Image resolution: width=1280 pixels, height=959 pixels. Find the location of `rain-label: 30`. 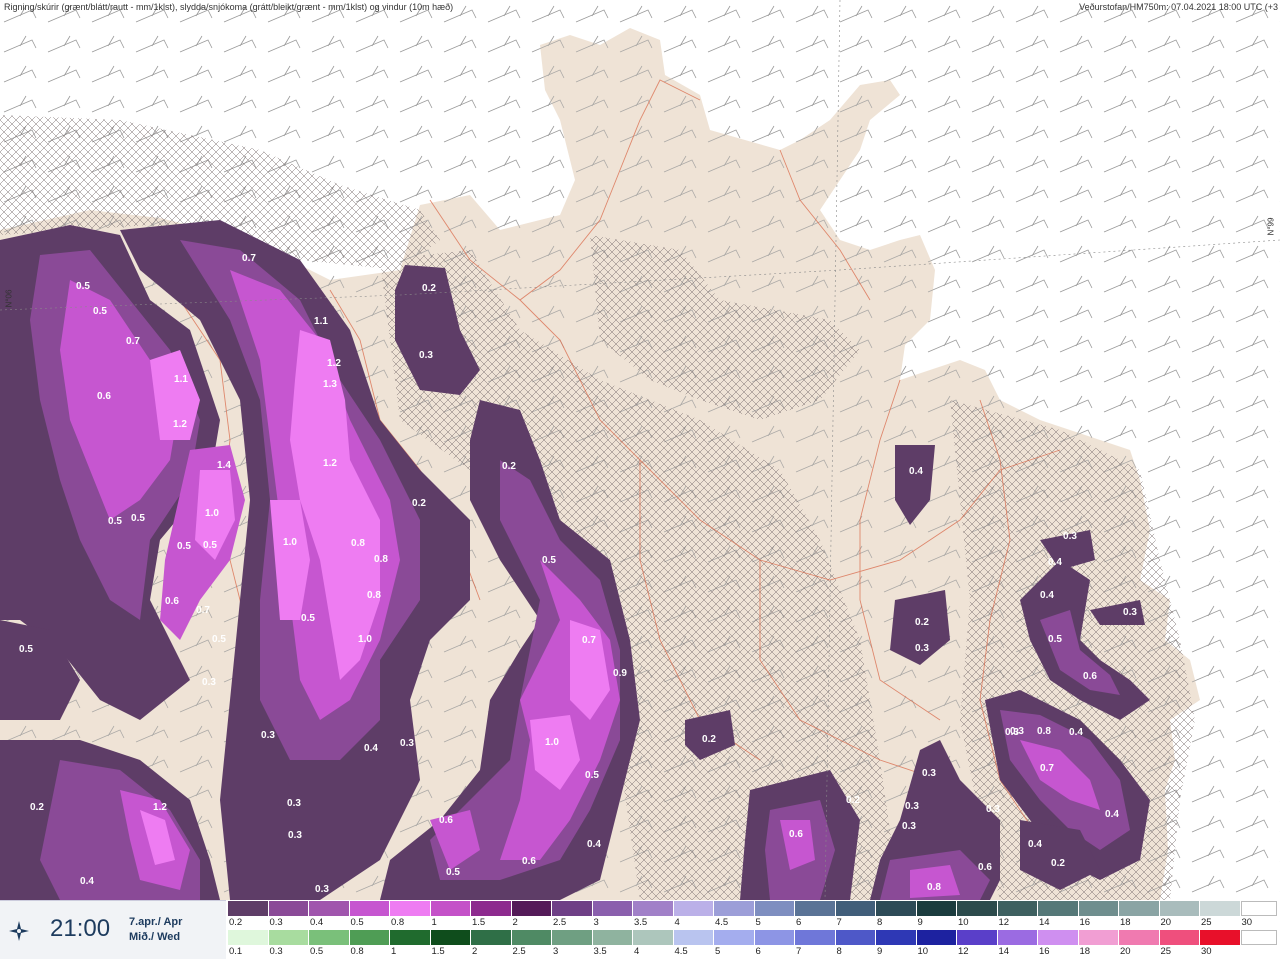

rain-label: 30 is located at coordinates (1206, 951).